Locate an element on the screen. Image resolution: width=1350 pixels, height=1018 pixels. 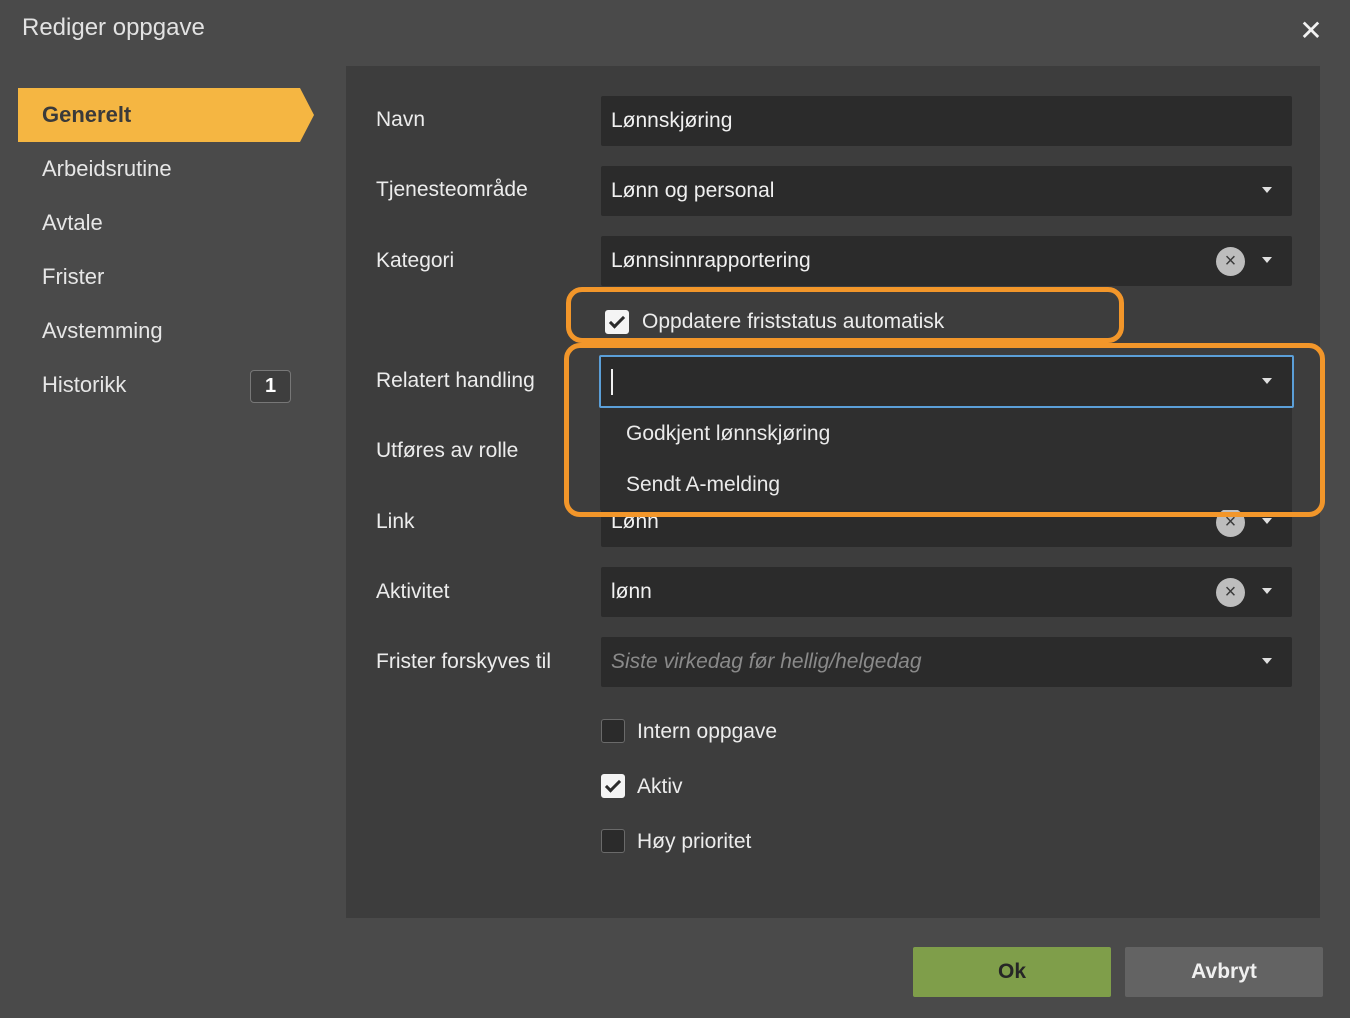
dropdown-option: Godkjent lønnskjøring is located at coordinates (728, 434).